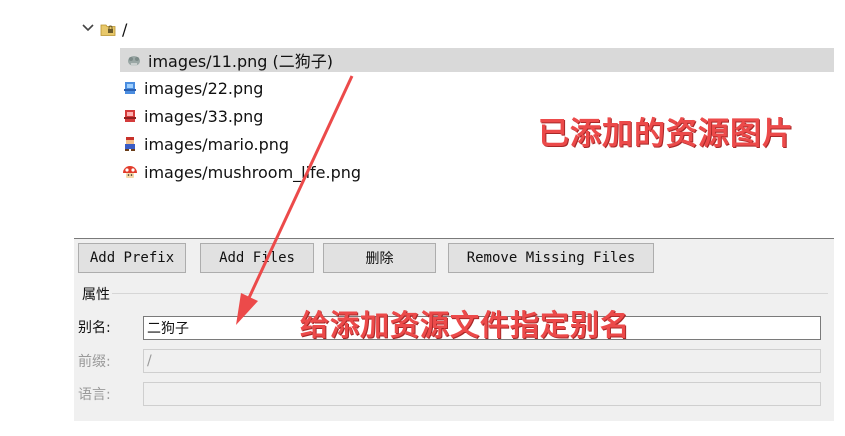  I want to click on delete-button: 删除, so click(379, 258).